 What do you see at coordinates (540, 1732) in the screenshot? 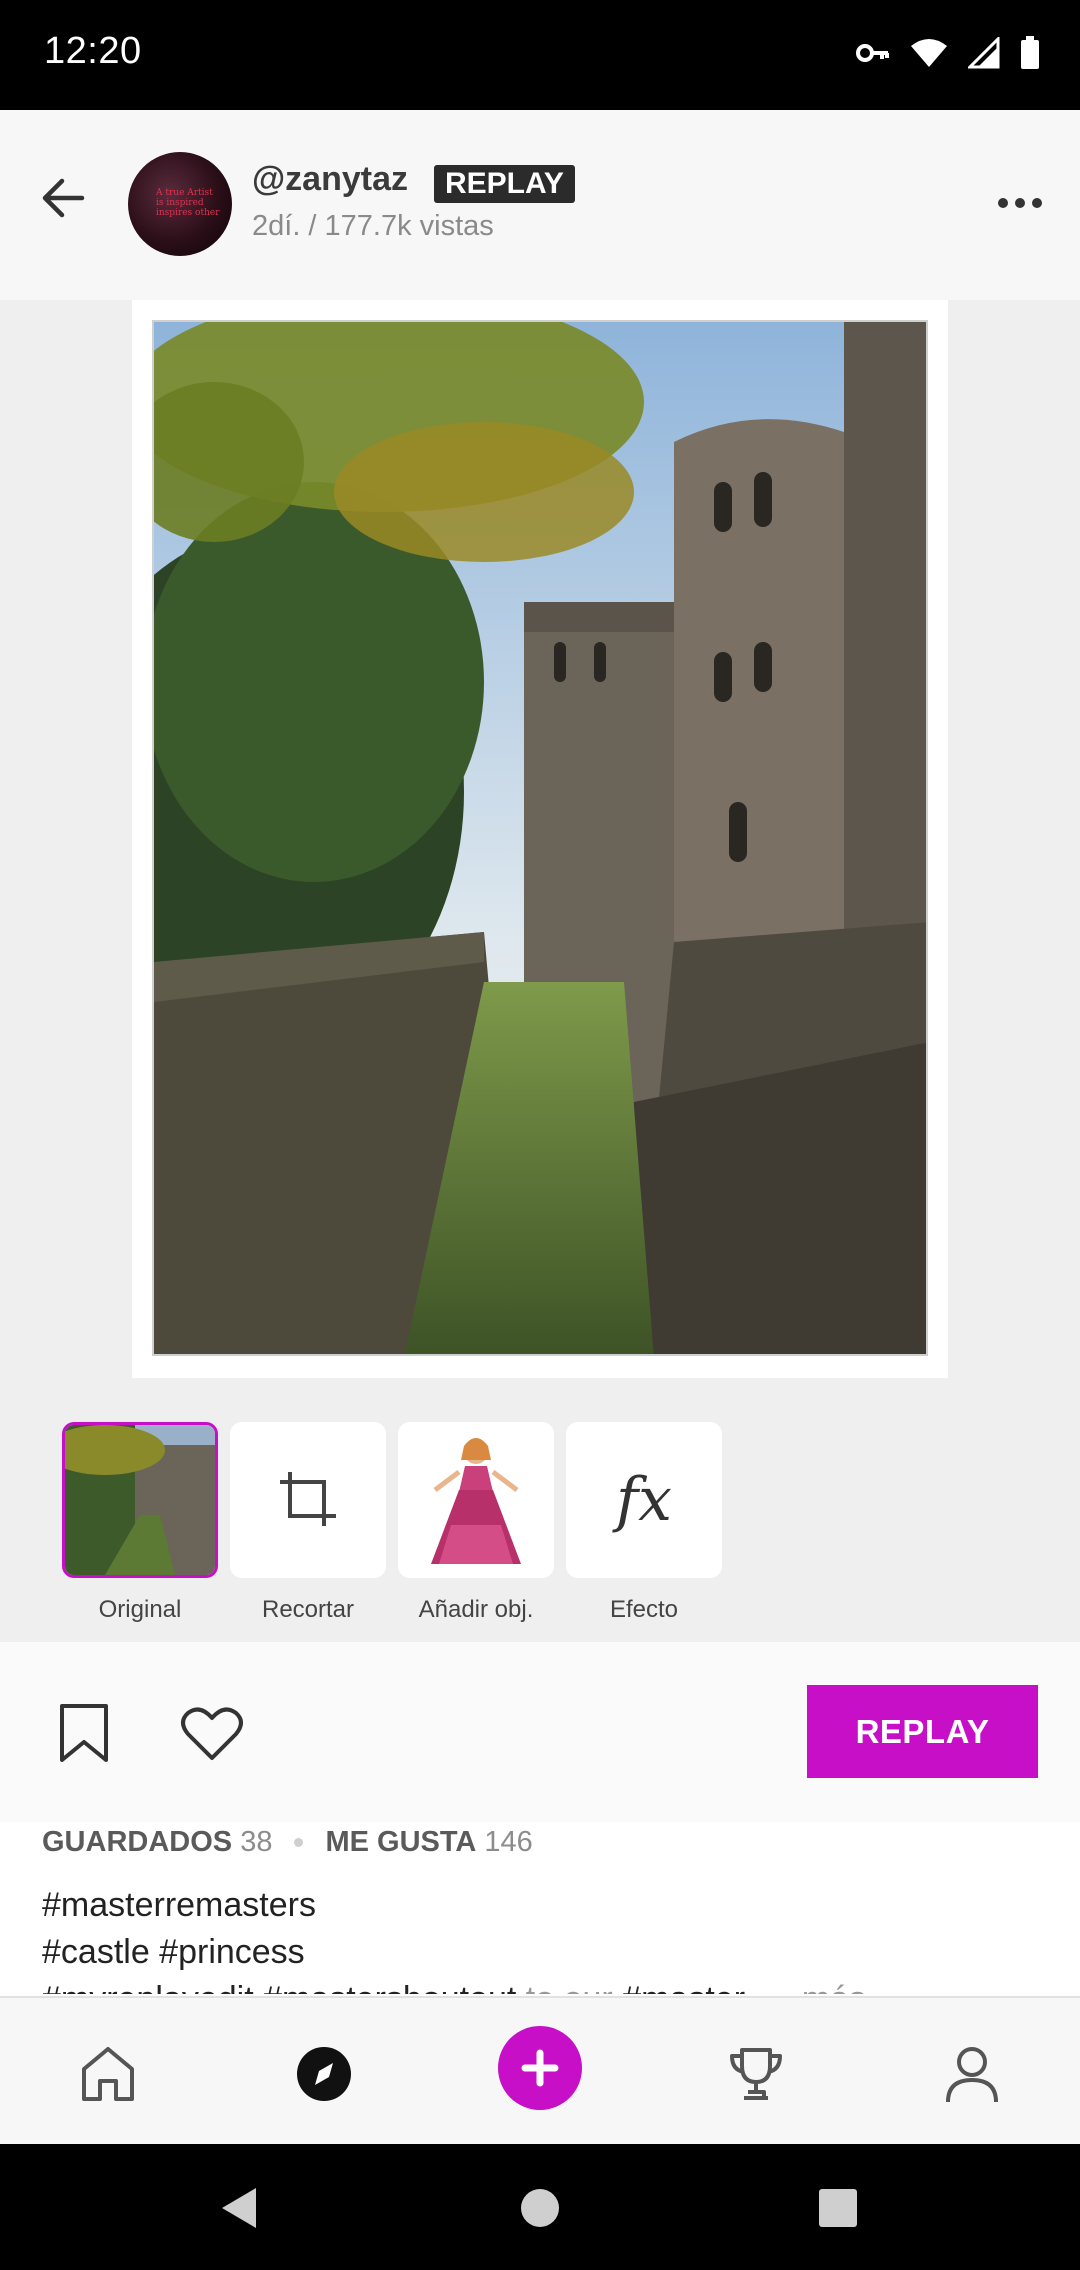
I see `action-bar: REPLAY` at bounding box center [540, 1732].